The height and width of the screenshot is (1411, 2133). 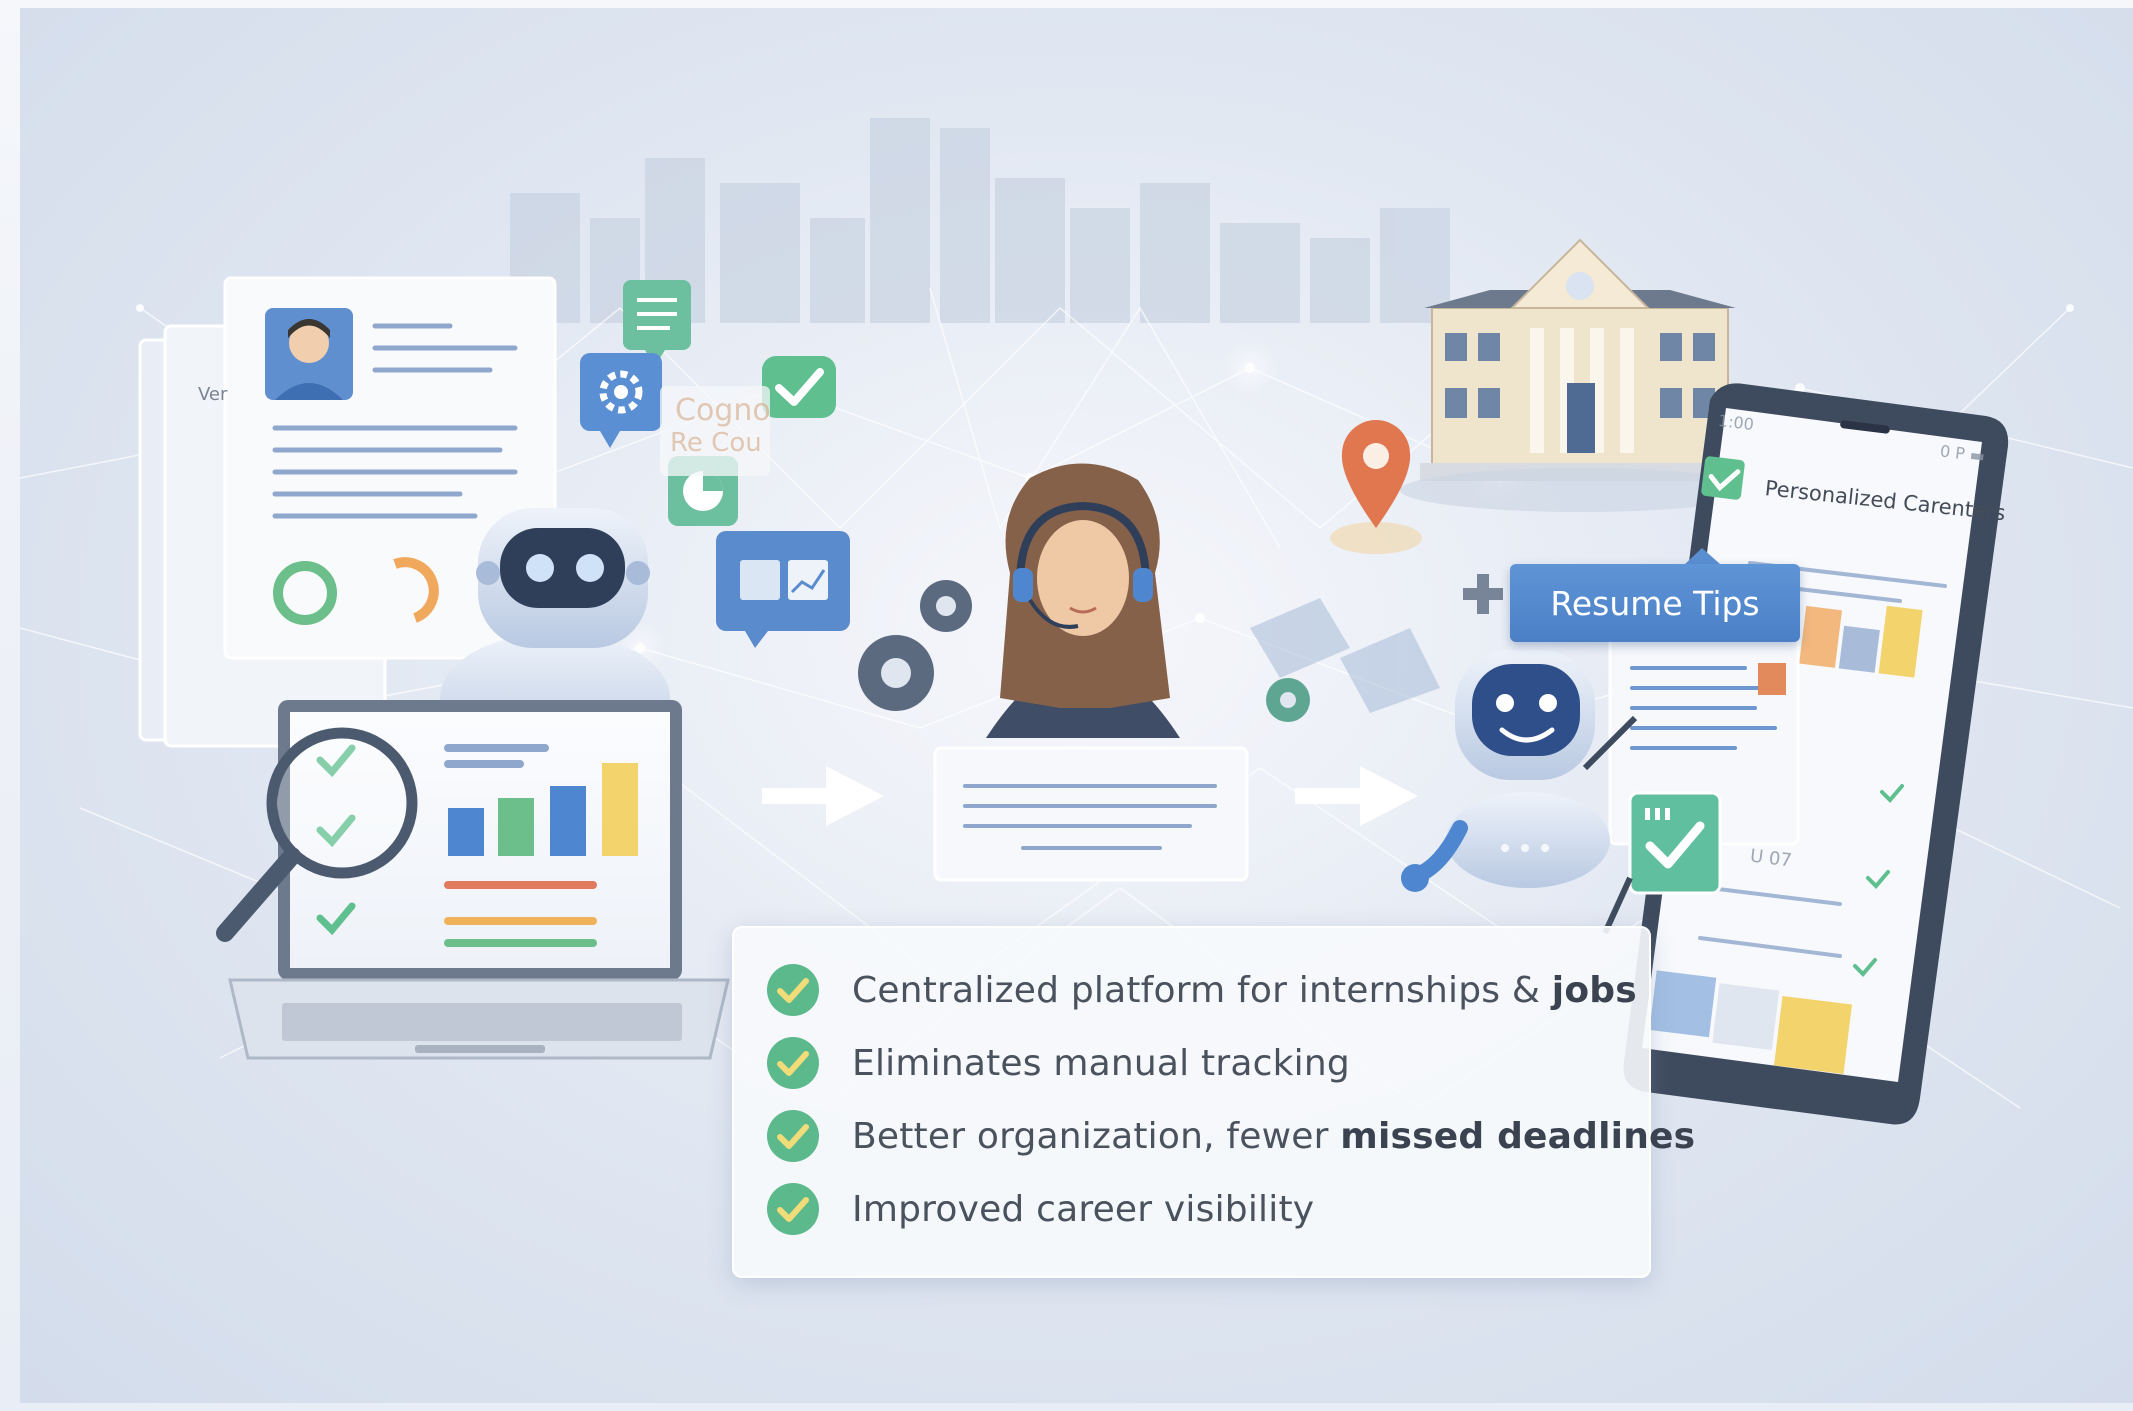 What do you see at coordinates (716, 443) in the screenshot?
I see `faded-card-line-2: Re Cou` at bounding box center [716, 443].